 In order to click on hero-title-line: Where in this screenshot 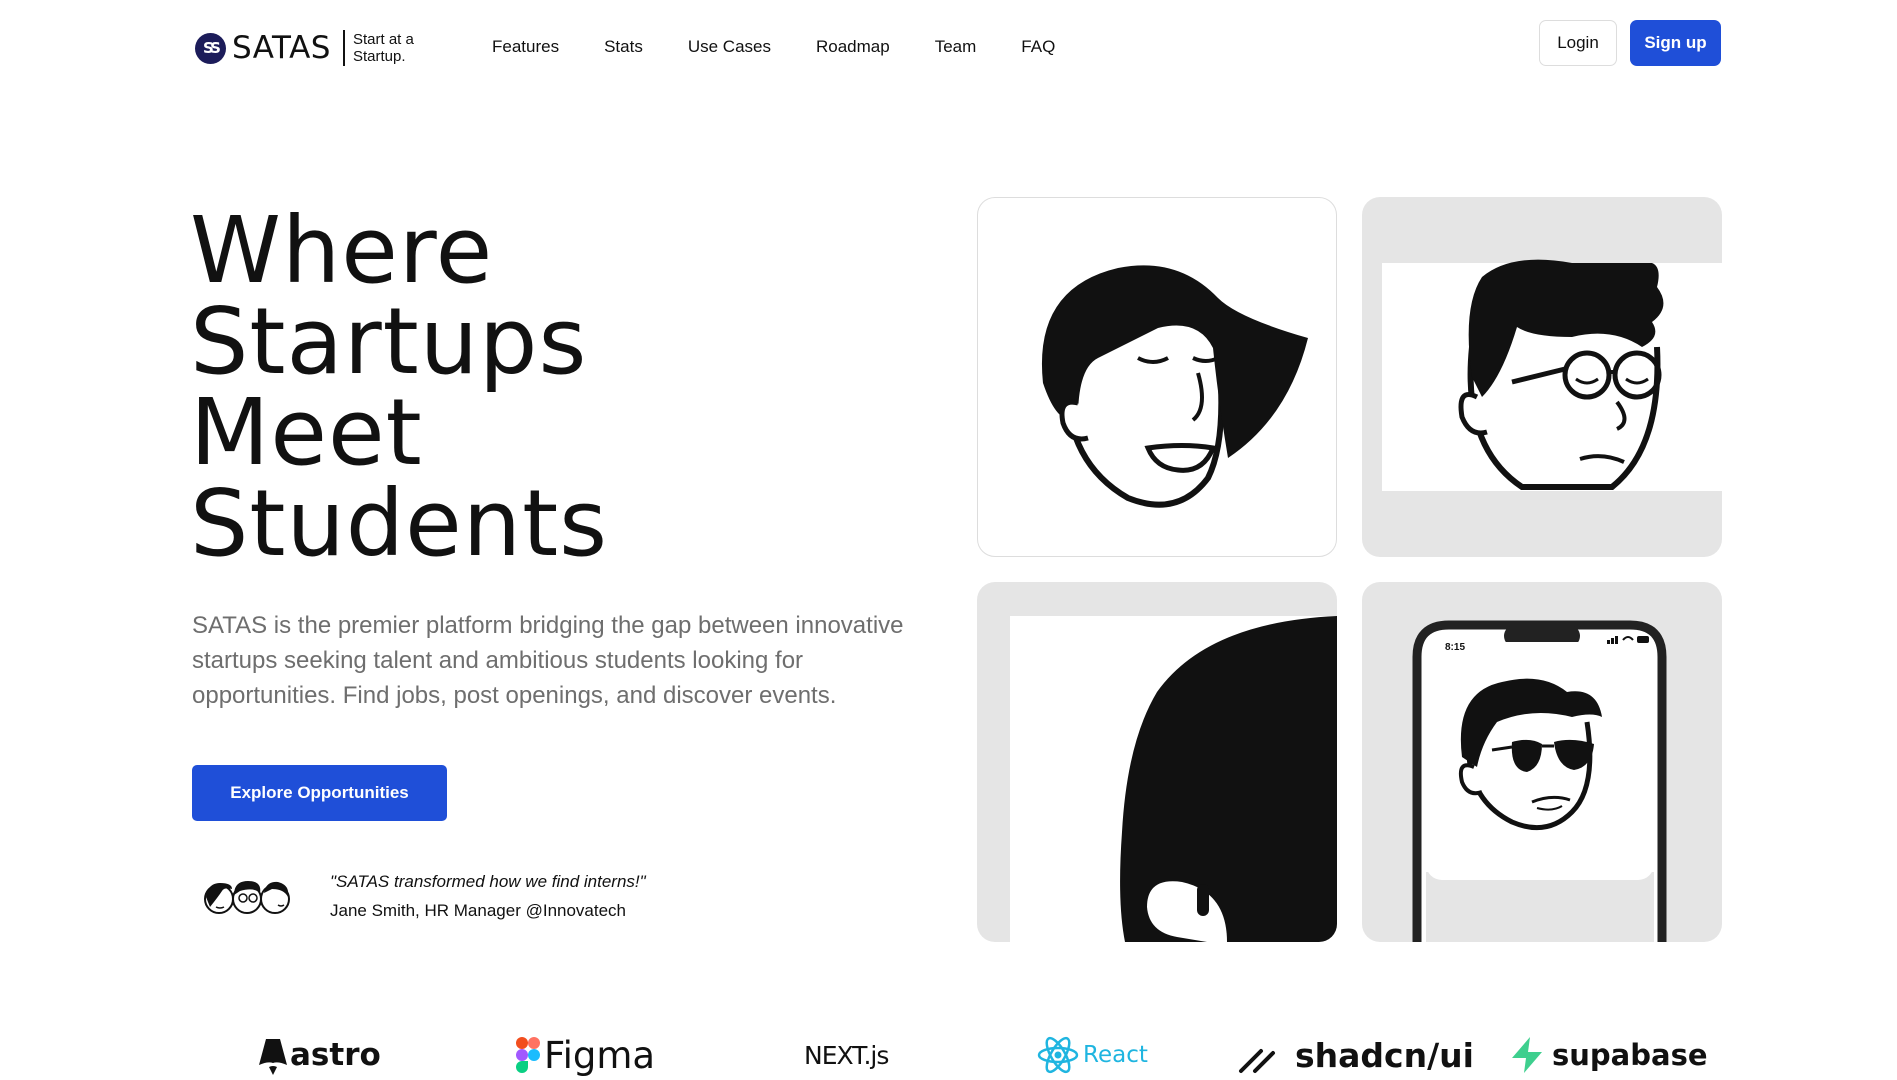, I will do `click(342, 250)`.